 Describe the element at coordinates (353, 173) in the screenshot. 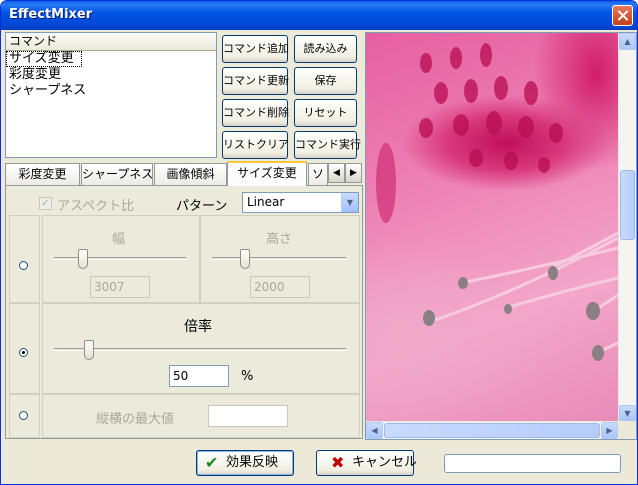

I see `tab-scroll-right-button: ▶` at that location.